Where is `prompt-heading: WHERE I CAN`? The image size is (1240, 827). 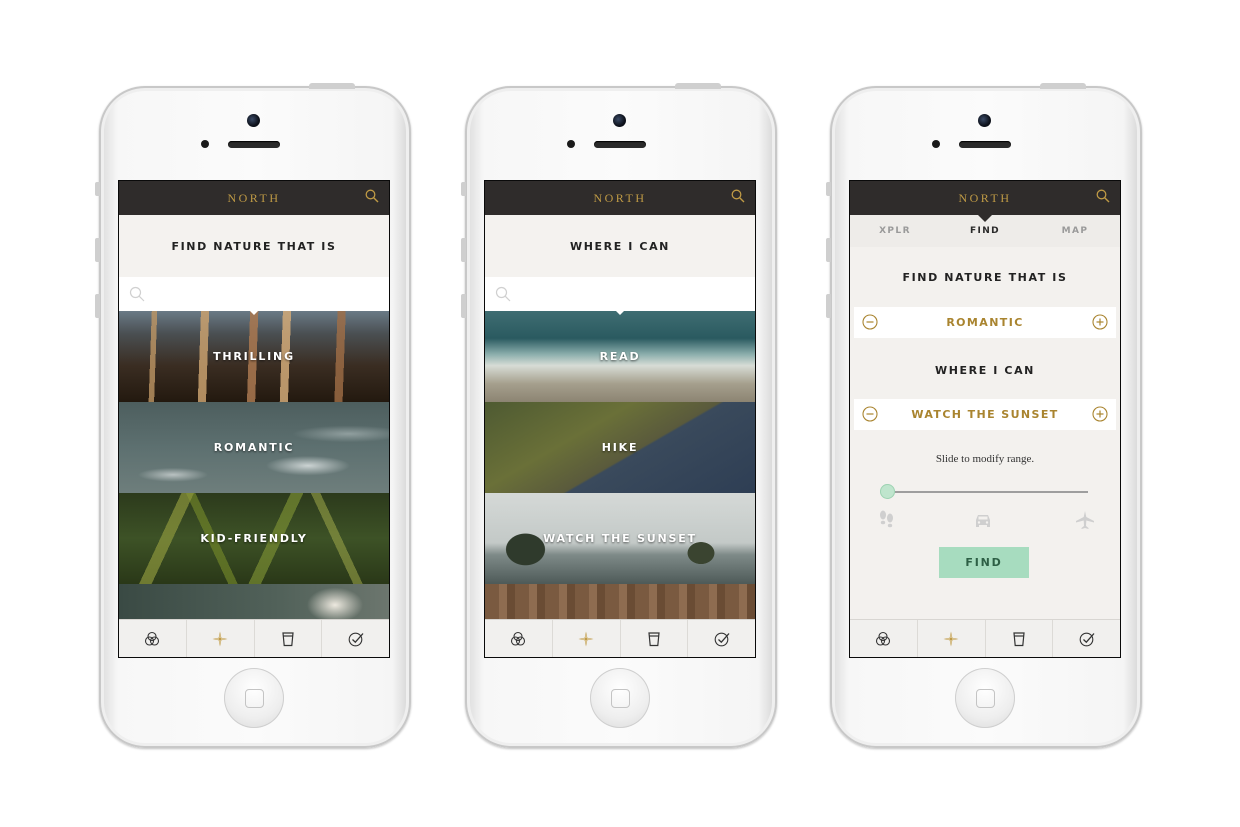 prompt-heading: WHERE I CAN is located at coordinates (620, 246).